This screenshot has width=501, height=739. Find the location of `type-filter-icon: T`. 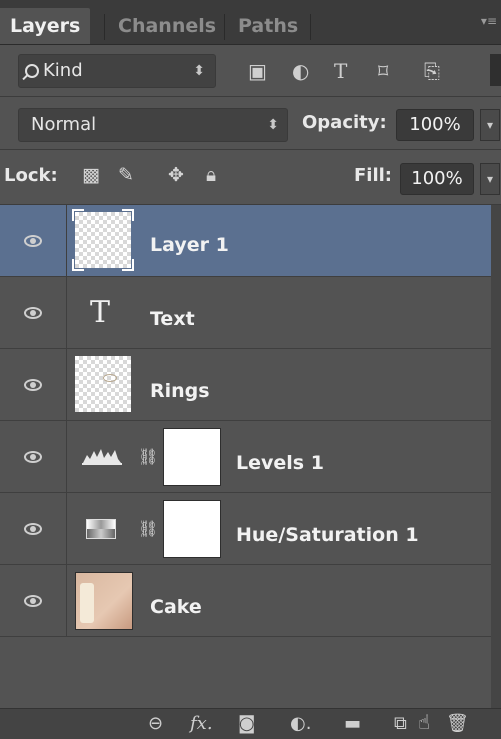

type-filter-icon: T is located at coordinates (340, 71).